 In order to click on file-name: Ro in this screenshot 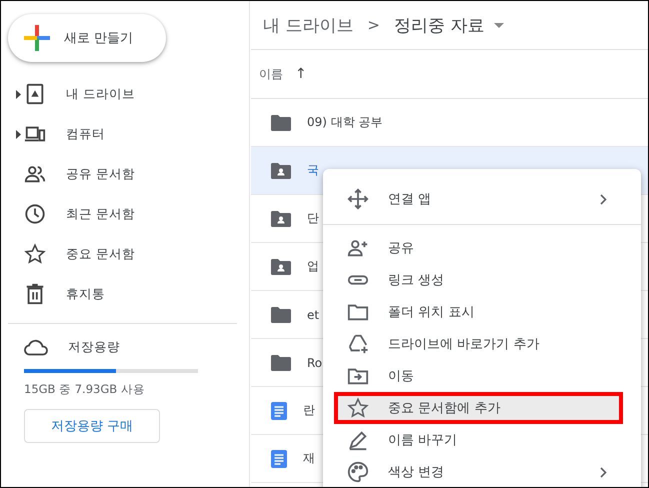, I will do `click(314, 363)`.